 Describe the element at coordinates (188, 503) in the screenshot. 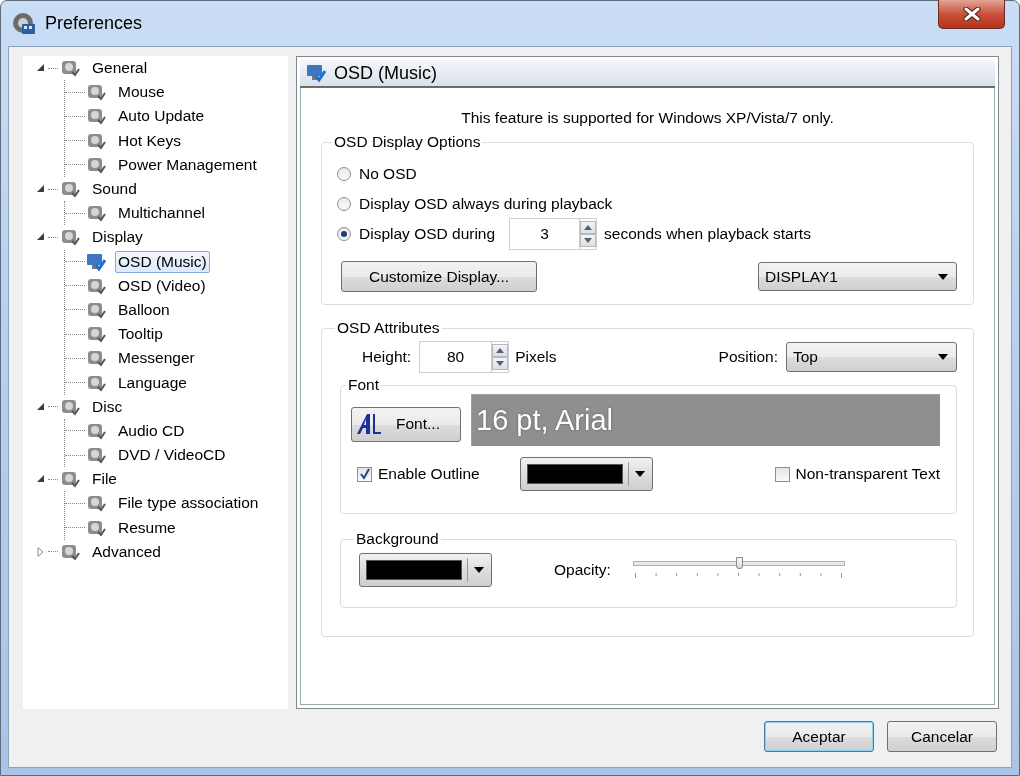

I see `tree-item: File type association` at that location.